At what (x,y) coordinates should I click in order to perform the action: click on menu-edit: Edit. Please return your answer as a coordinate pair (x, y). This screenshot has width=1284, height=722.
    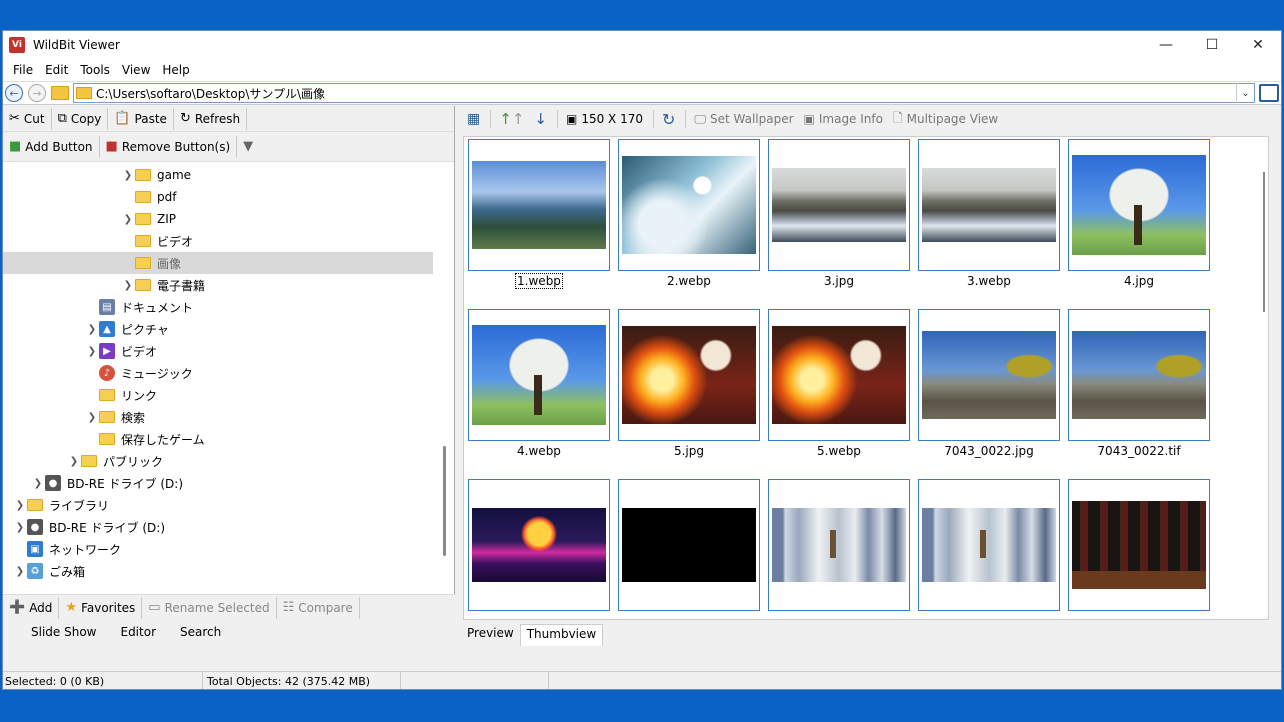
    Looking at the image, I should click on (56, 70).